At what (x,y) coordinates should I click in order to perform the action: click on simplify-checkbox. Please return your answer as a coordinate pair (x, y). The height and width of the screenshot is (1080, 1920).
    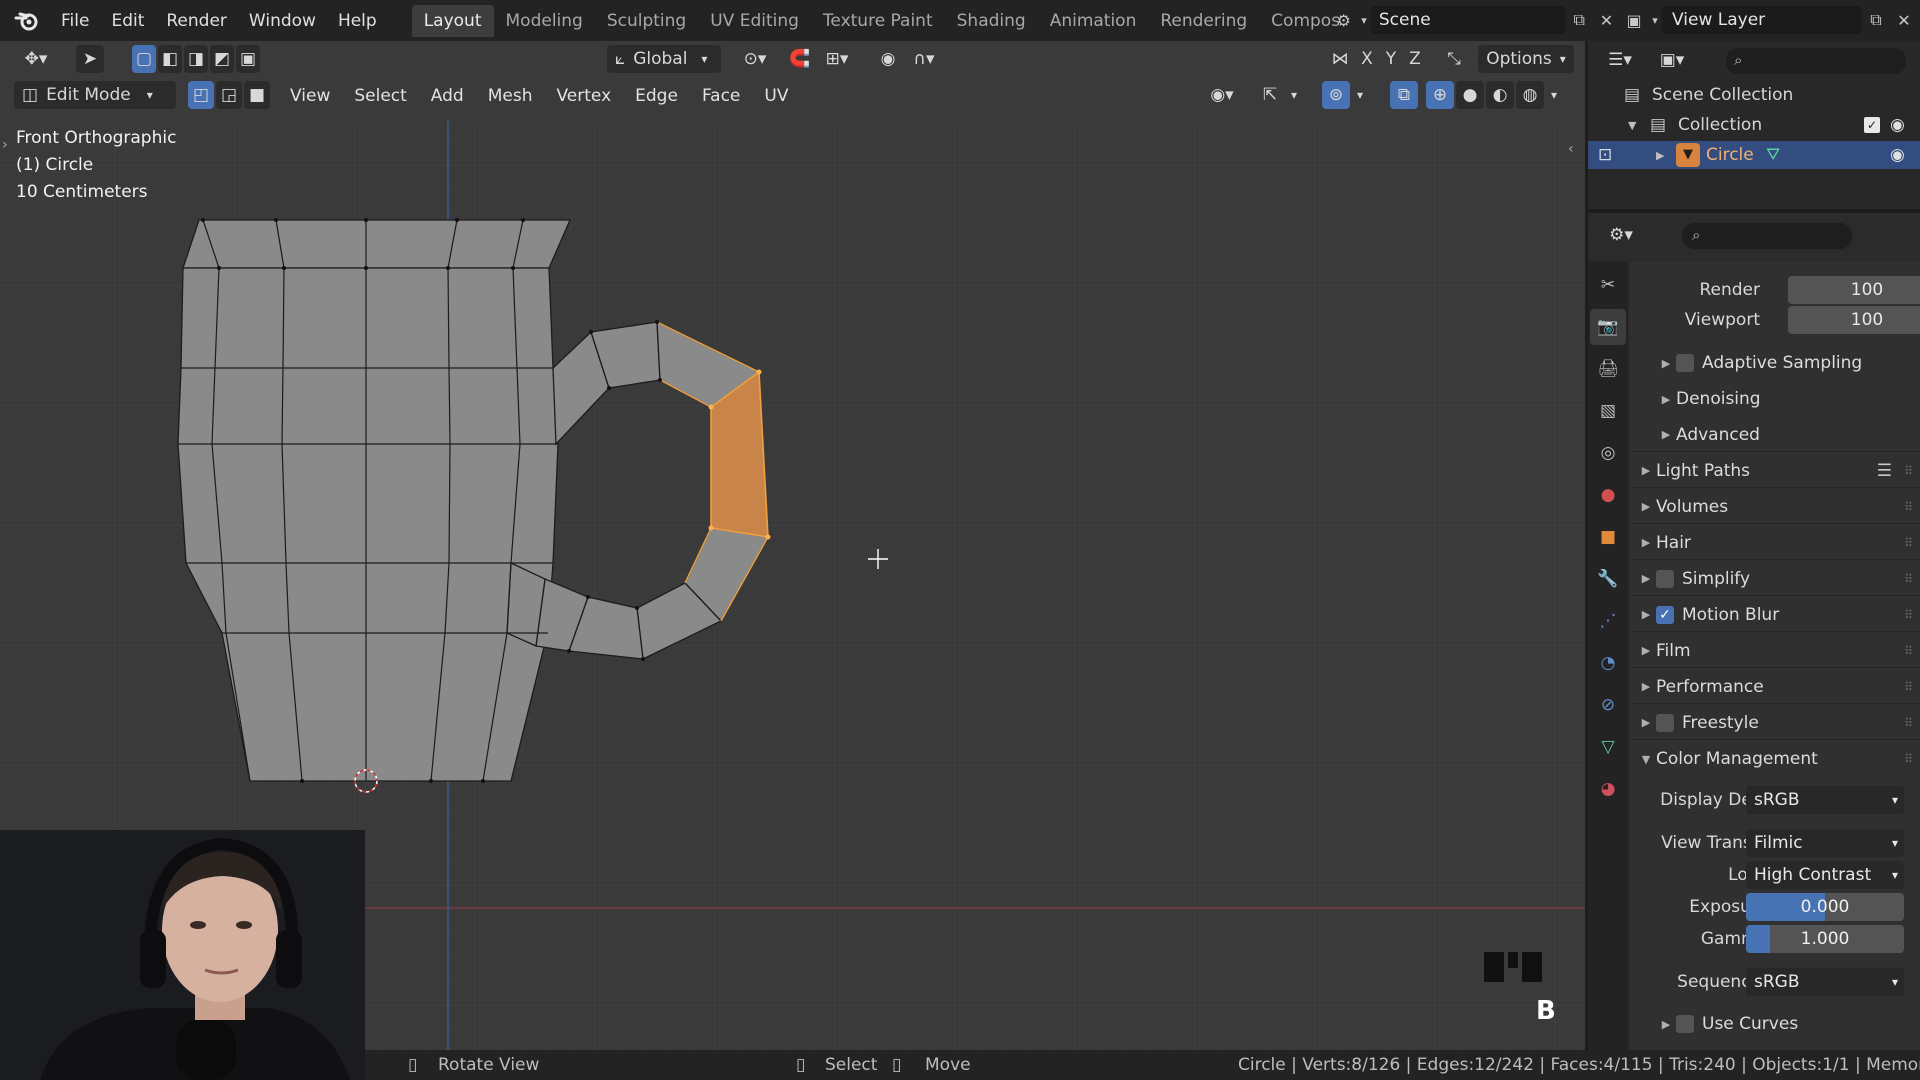
    Looking at the image, I should click on (1665, 578).